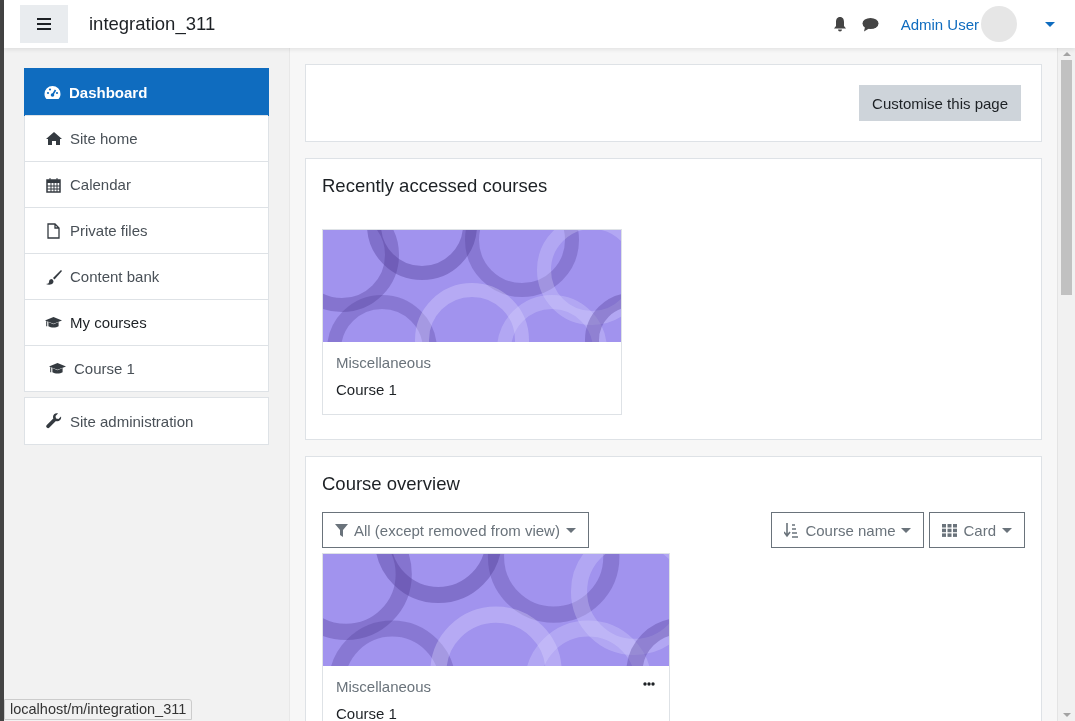 This screenshot has height=721, width=1075. What do you see at coordinates (53, 276) in the screenshot?
I see `brush-icon` at bounding box center [53, 276].